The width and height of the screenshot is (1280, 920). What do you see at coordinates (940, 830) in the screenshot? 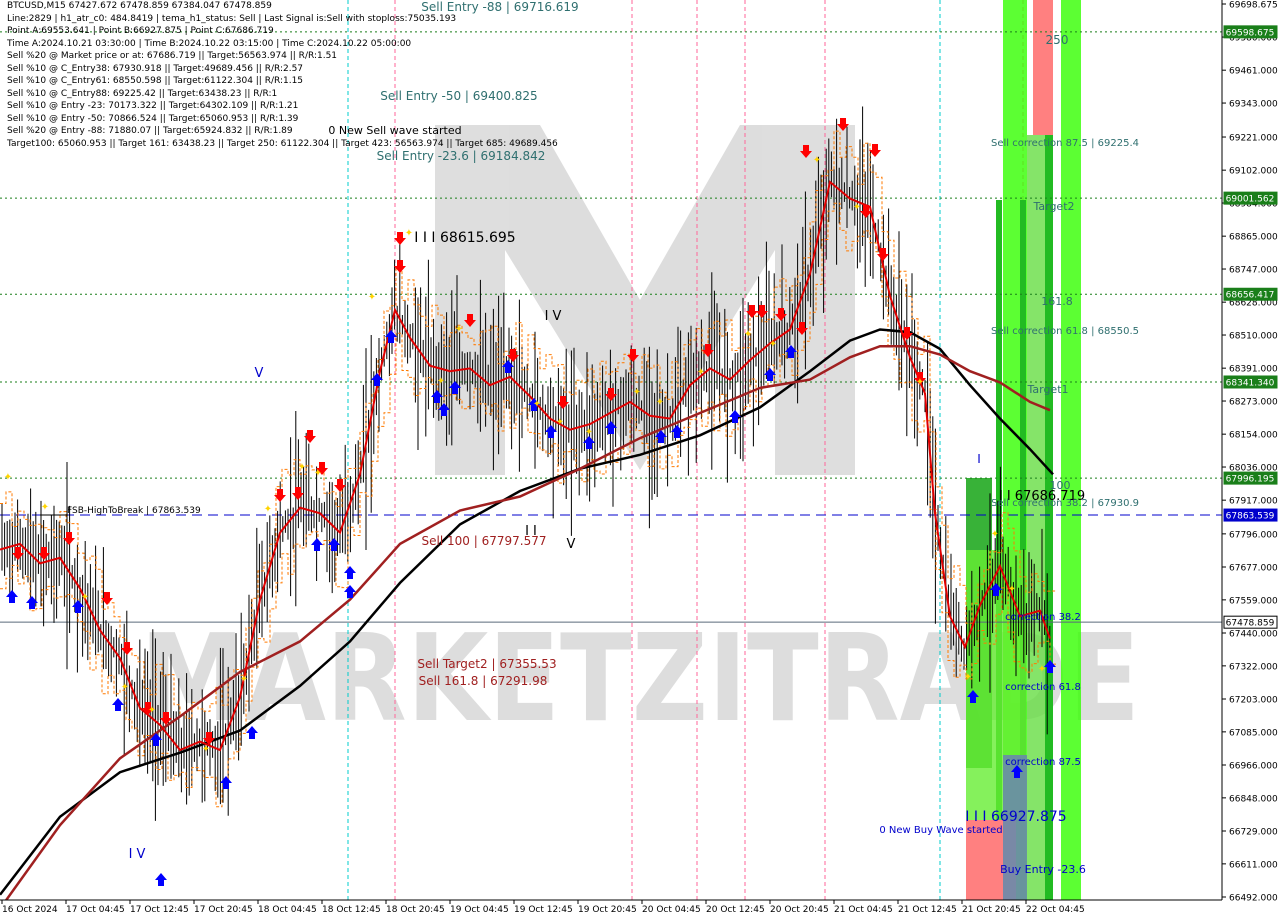
I see `annotation-label: 0 New Buy Wave started` at bounding box center [940, 830].